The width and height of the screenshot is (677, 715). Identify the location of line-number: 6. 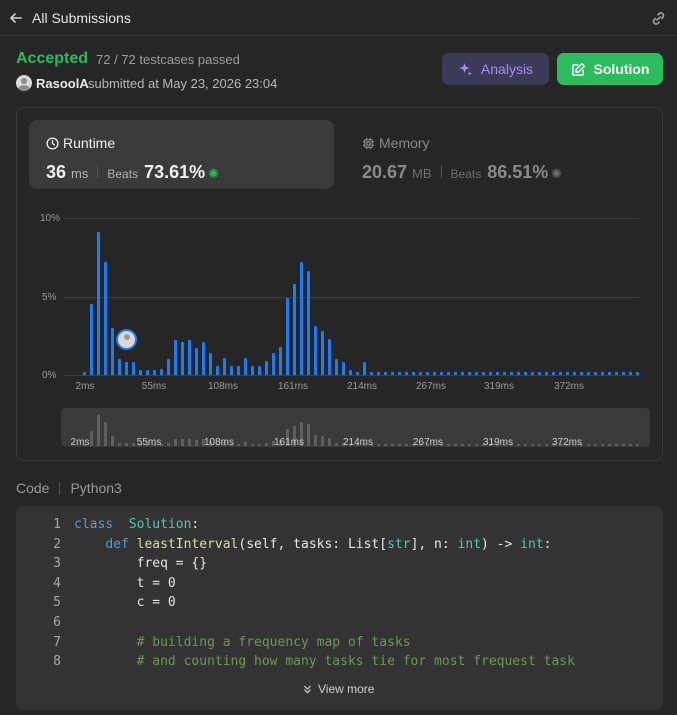
(57, 622).